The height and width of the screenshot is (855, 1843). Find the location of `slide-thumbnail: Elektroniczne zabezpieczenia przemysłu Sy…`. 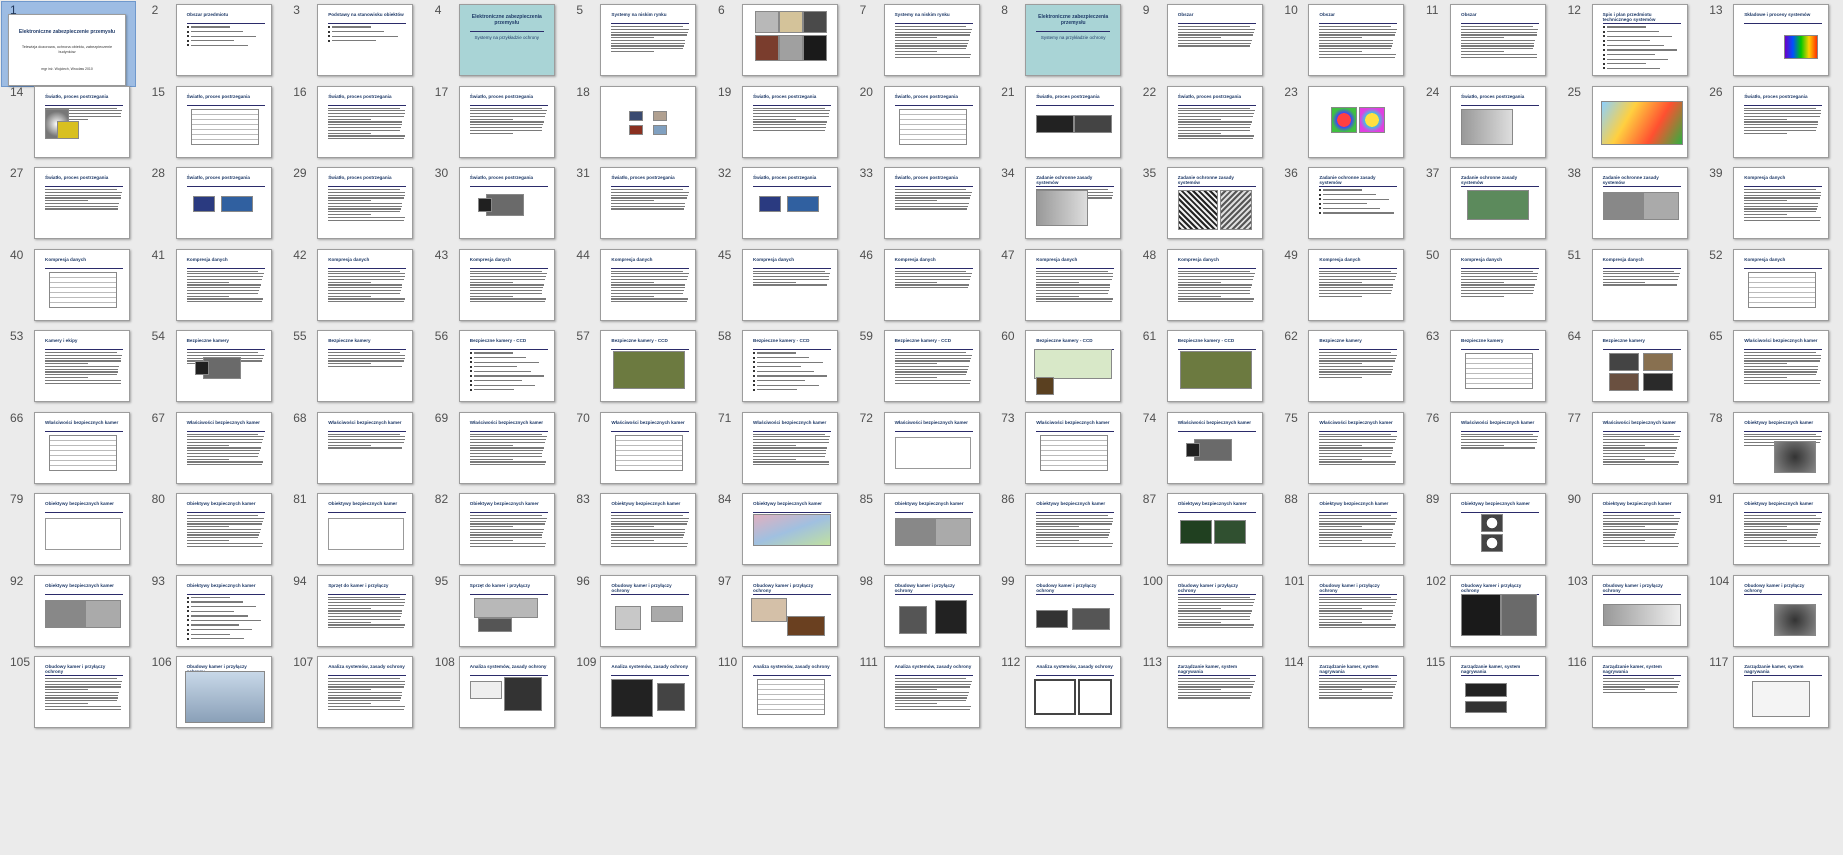

slide-thumbnail: Elektroniczne zabezpieczenia przemysłu Sy… is located at coordinates (506, 40).